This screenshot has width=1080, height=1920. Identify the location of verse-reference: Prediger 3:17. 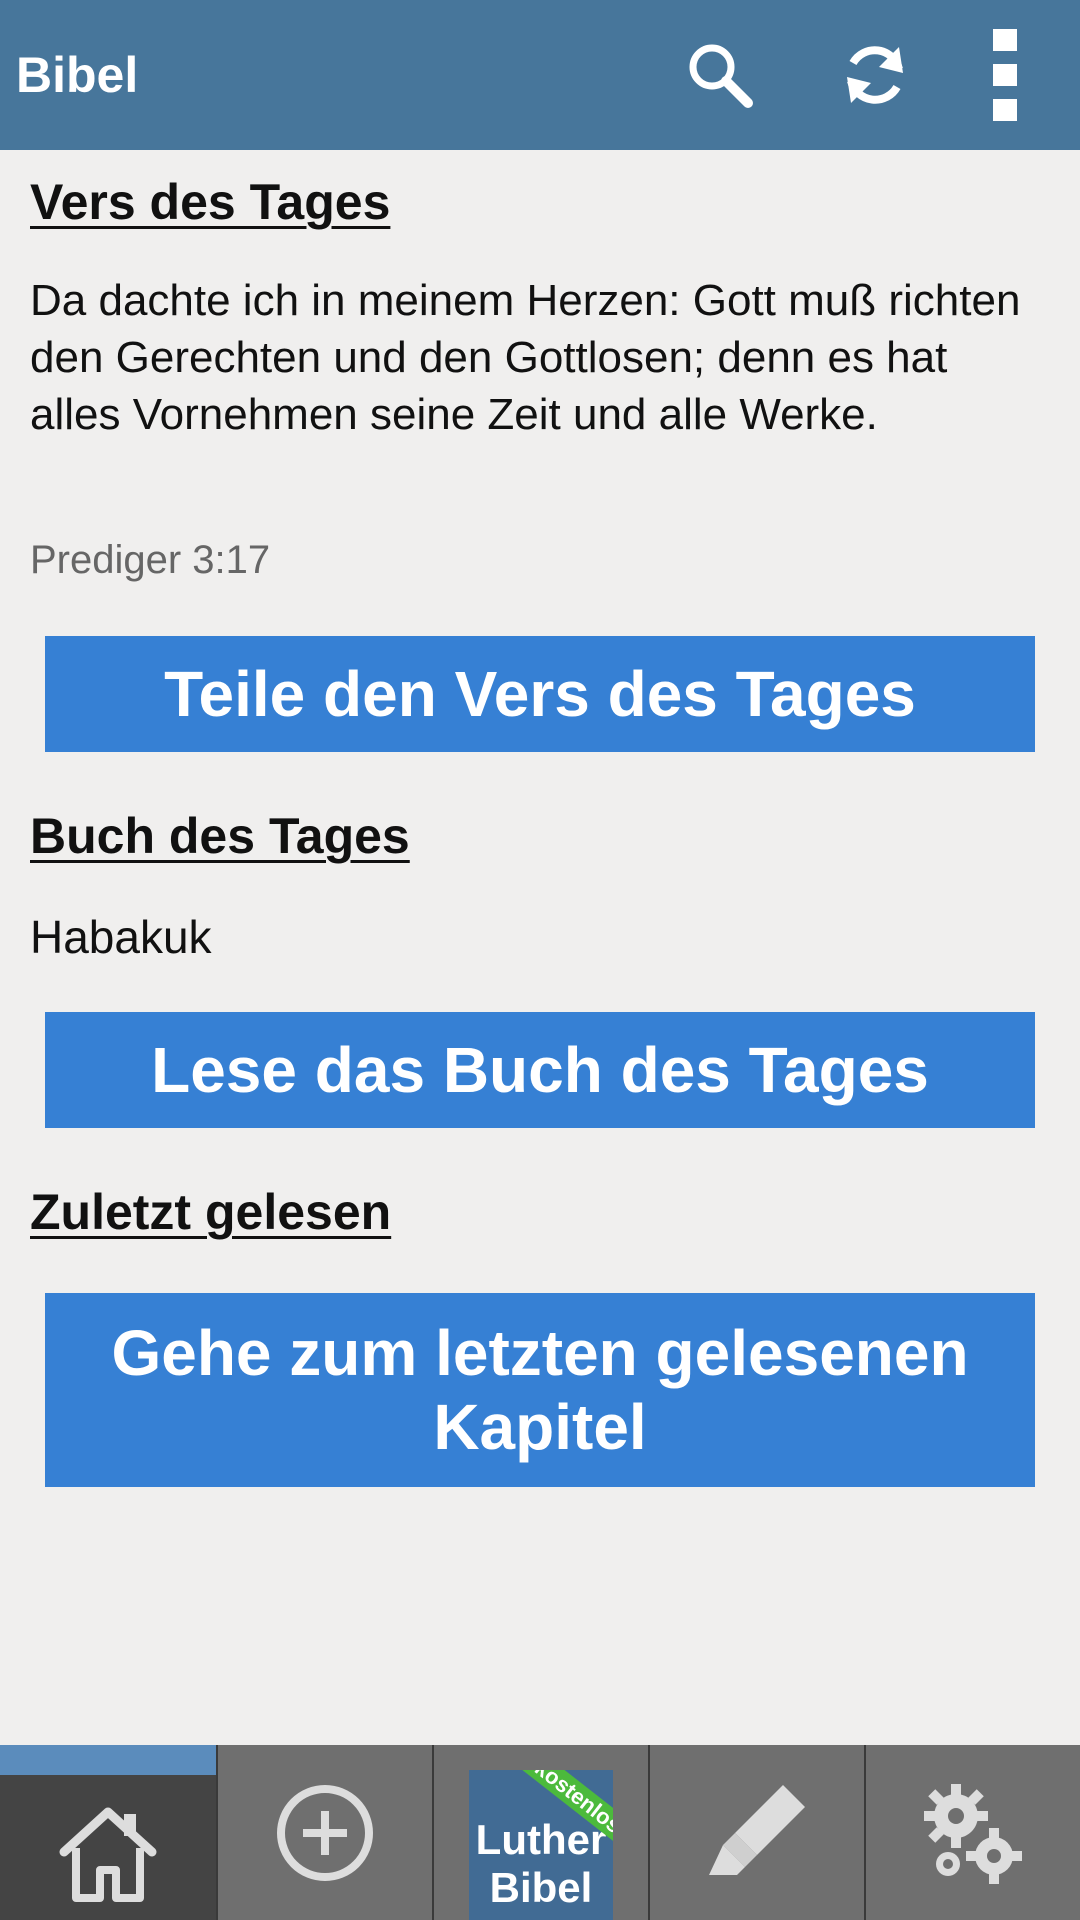
(150, 560).